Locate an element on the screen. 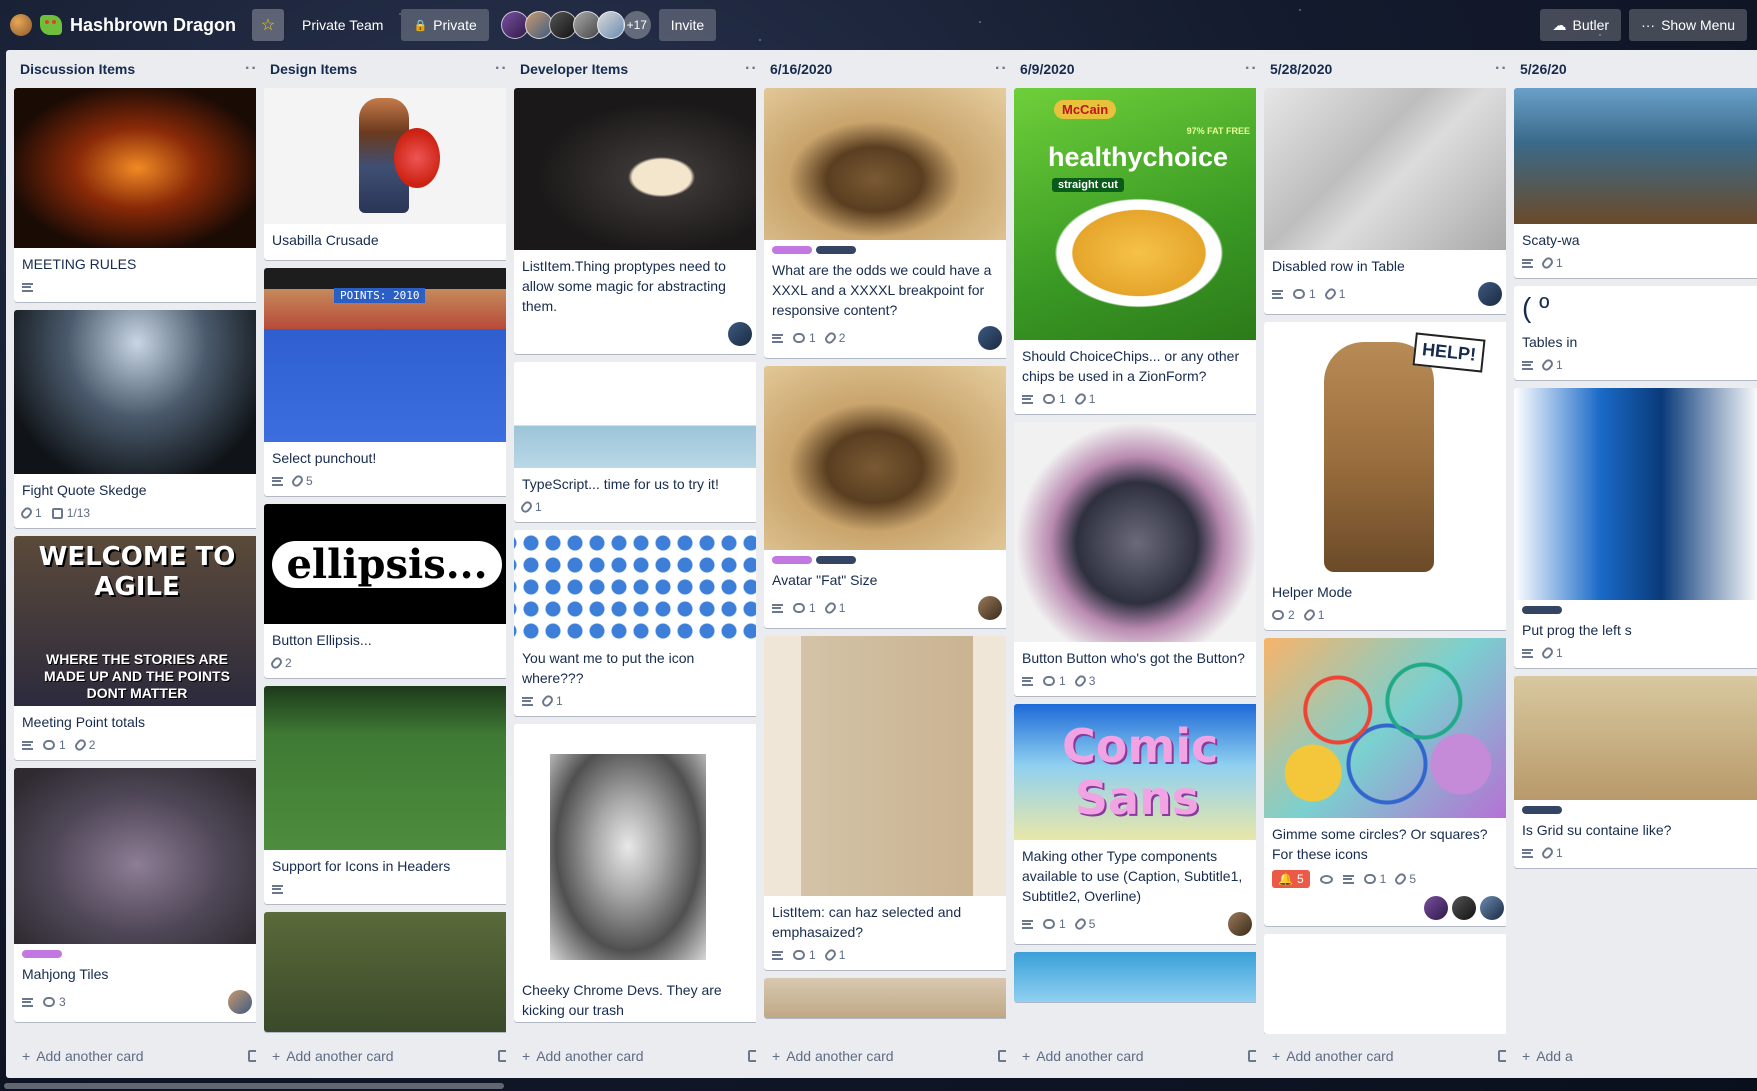 The image size is (1757, 1091). notification-badge: 🔔 5 is located at coordinates (1291, 879).